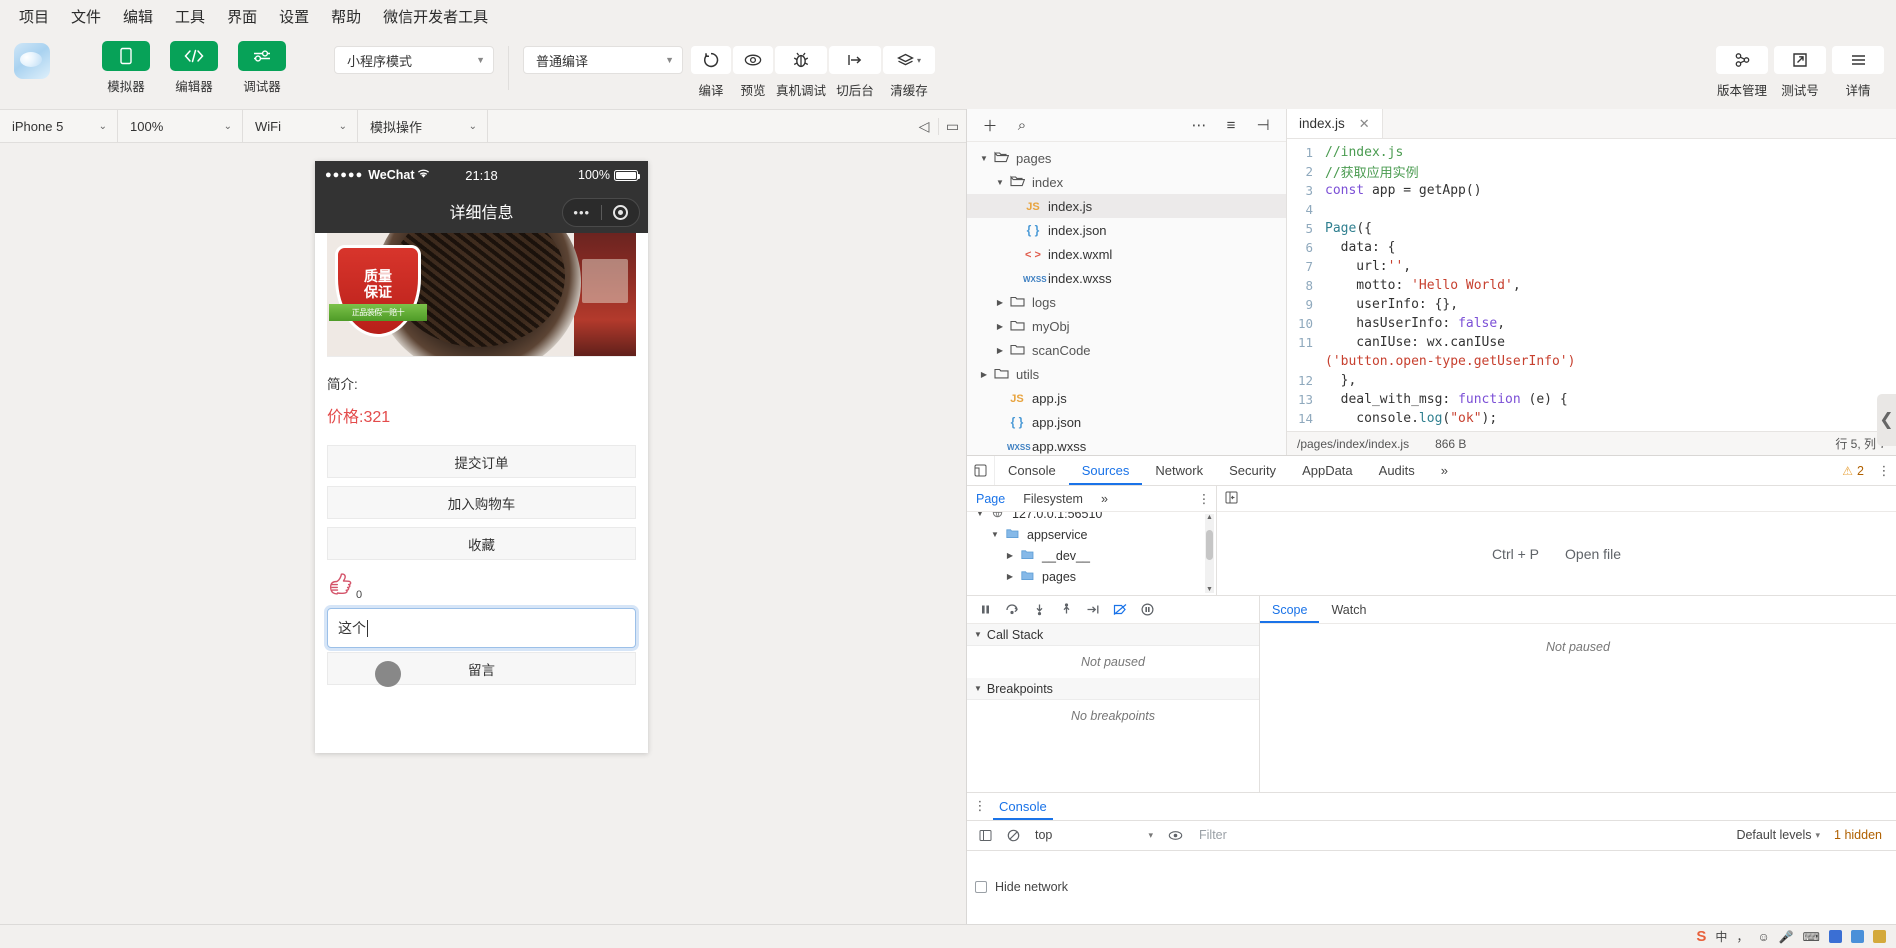 The height and width of the screenshot is (948, 1896). What do you see at coordinates (711, 66) in the screenshot?
I see `toolbar-refresh-button: 编译` at bounding box center [711, 66].